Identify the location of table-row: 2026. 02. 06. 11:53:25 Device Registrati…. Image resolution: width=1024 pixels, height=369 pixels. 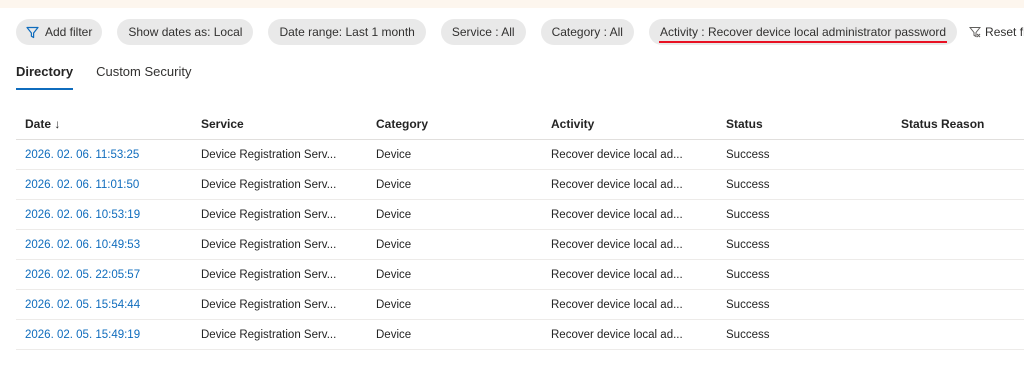
(520, 154).